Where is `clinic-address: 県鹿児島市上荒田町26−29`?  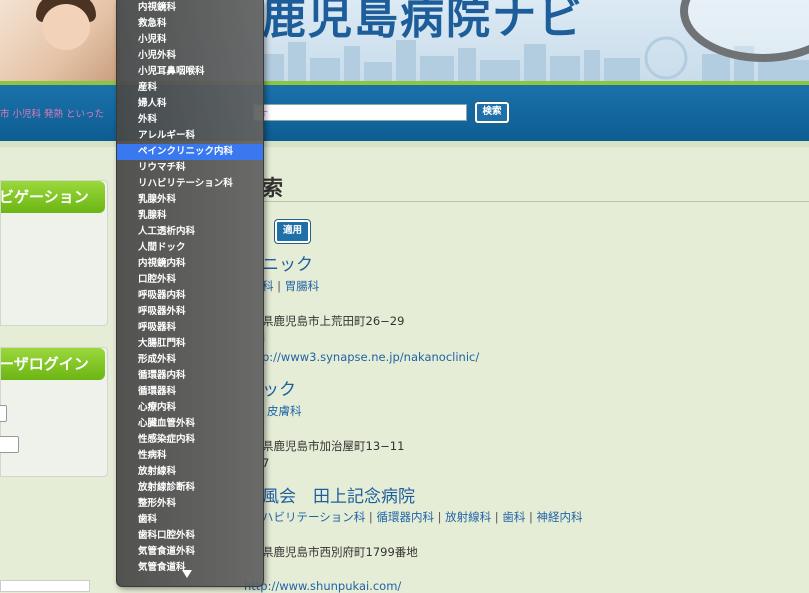
clinic-address: 県鹿児島市上荒田町26−29 is located at coordinates (333, 321).